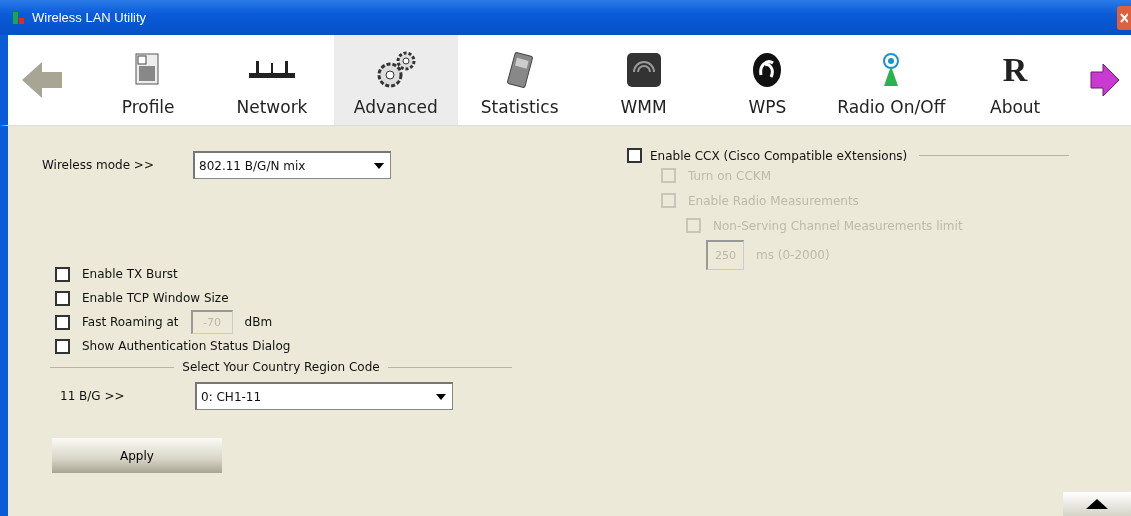  Describe the element at coordinates (42, 80) in the screenshot. I see `left-arrow-icon` at that location.